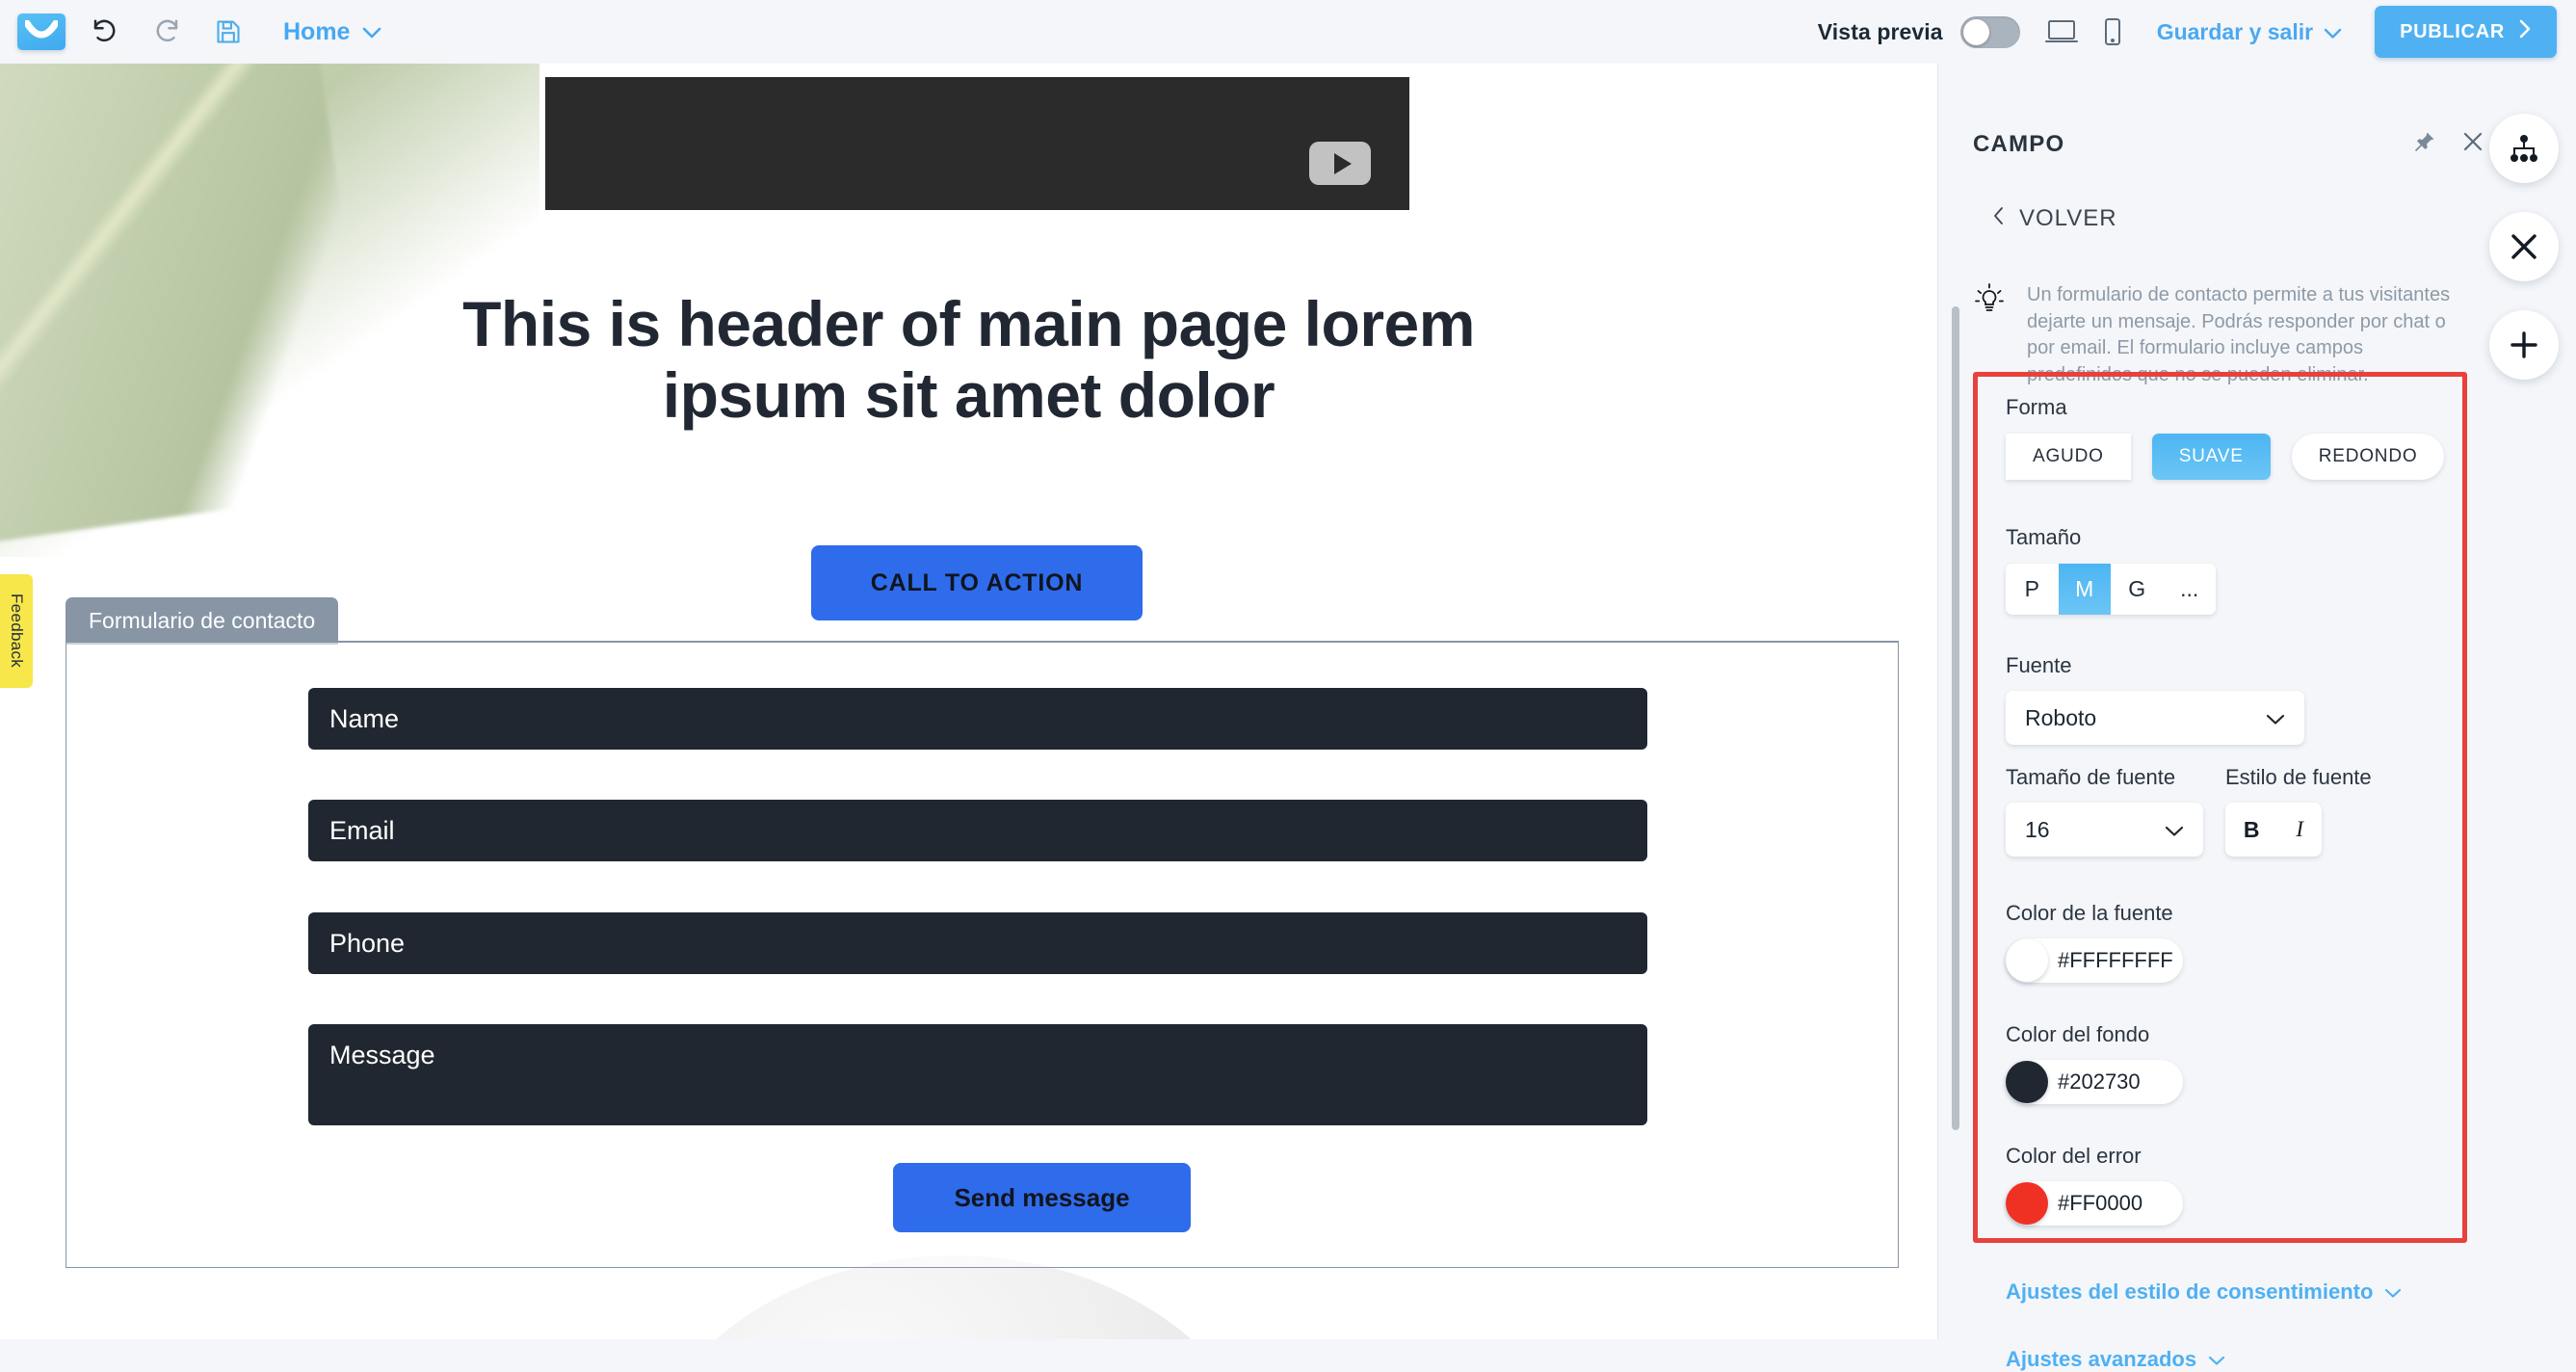 The height and width of the screenshot is (1372, 2576). I want to click on error-color-group: Color del error #FF0000, so click(2094, 1185).